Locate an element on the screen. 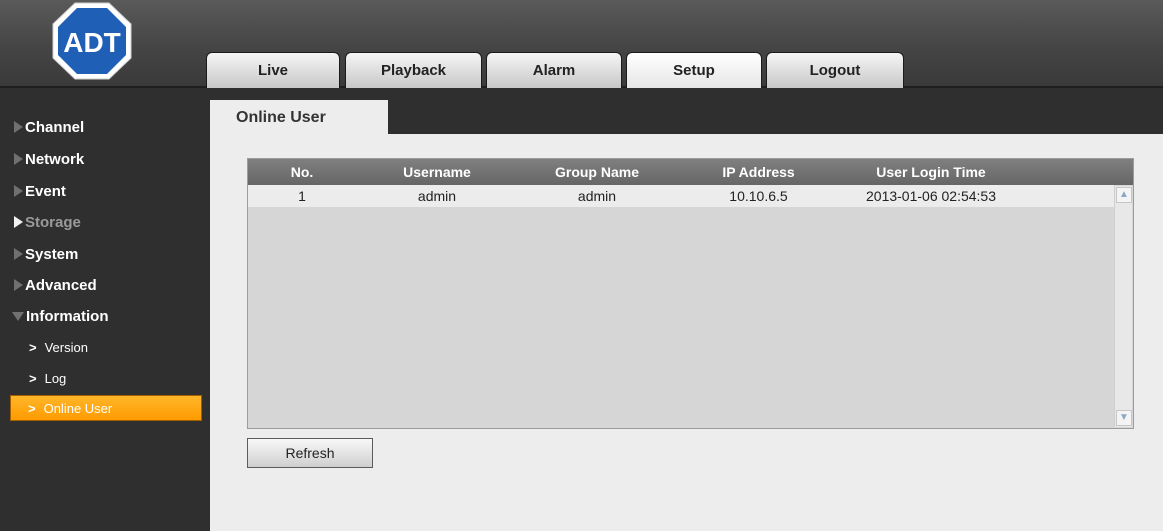 This screenshot has height=531, width=1163. tab-playback-label: Playback is located at coordinates (413, 70).